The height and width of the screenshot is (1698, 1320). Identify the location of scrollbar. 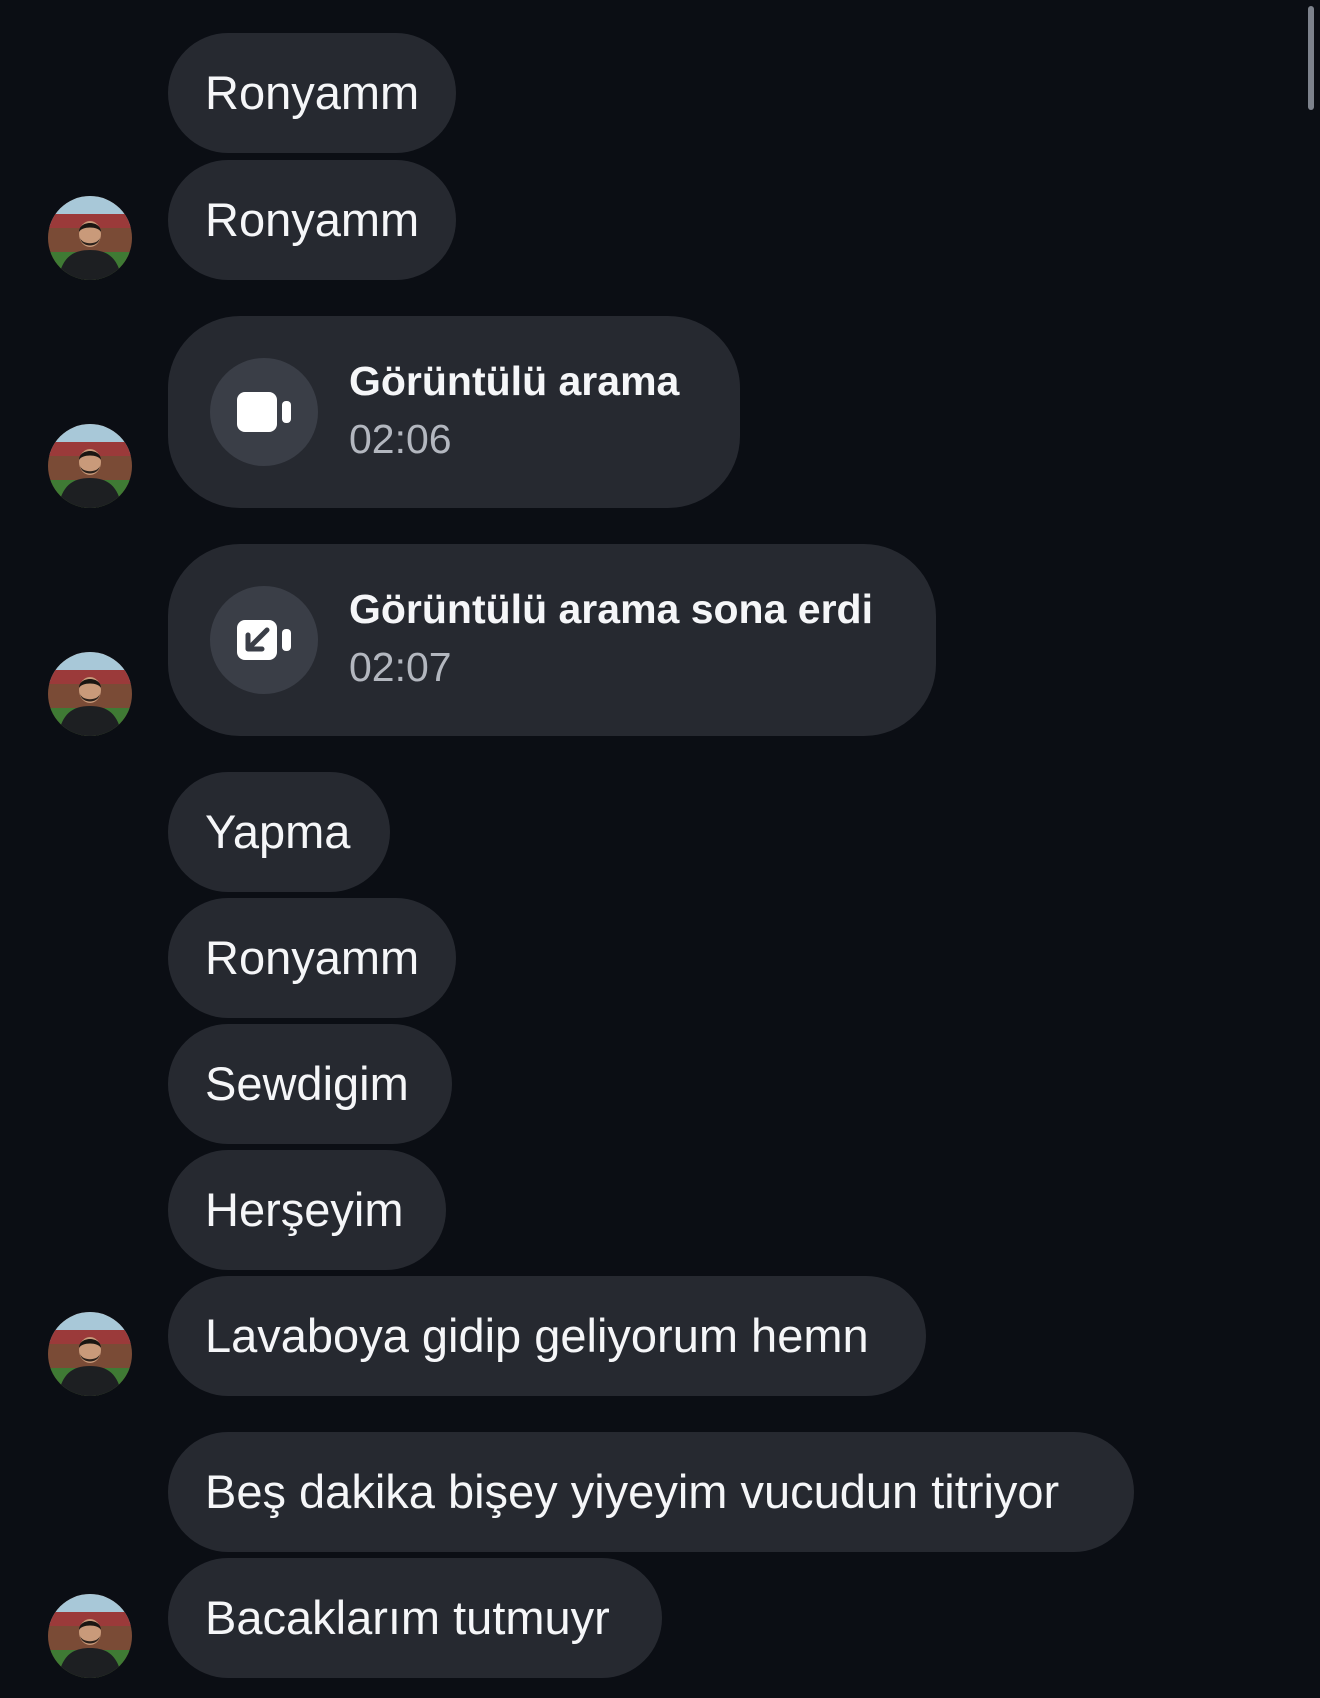
(1311, 58).